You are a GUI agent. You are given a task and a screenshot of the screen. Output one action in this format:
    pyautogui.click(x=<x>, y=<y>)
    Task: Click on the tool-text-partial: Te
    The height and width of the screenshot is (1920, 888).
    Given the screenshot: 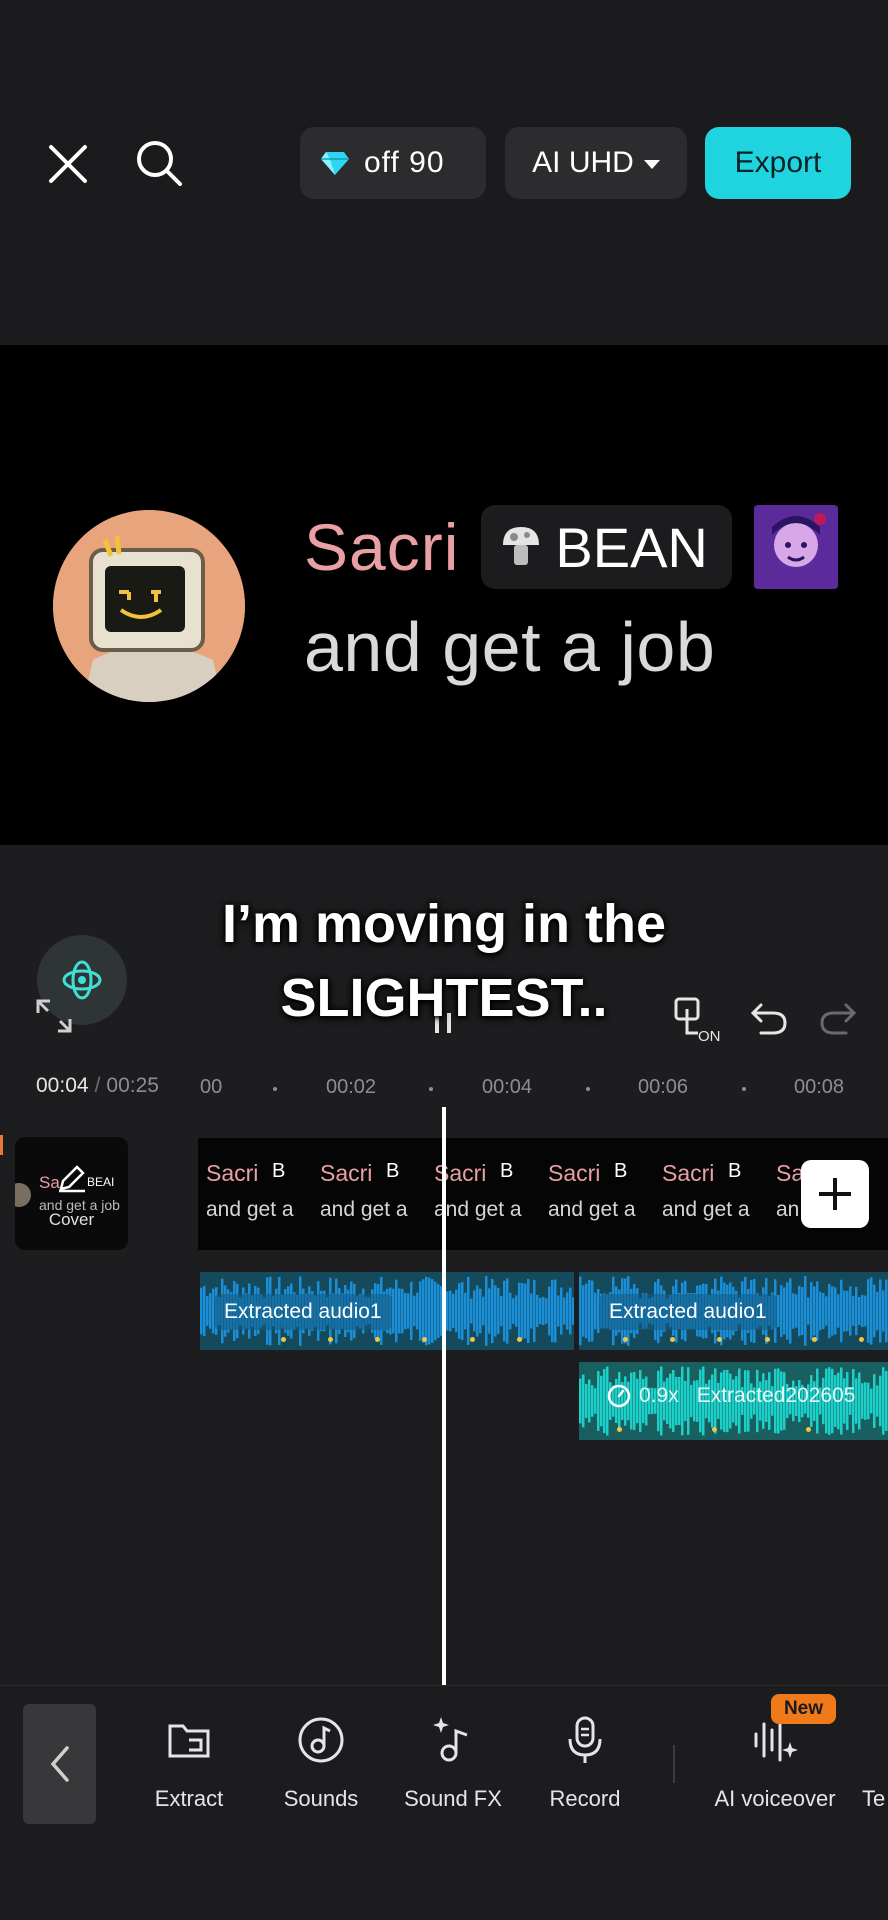 What is the action you would take?
    pyautogui.click(x=875, y=1762)
    